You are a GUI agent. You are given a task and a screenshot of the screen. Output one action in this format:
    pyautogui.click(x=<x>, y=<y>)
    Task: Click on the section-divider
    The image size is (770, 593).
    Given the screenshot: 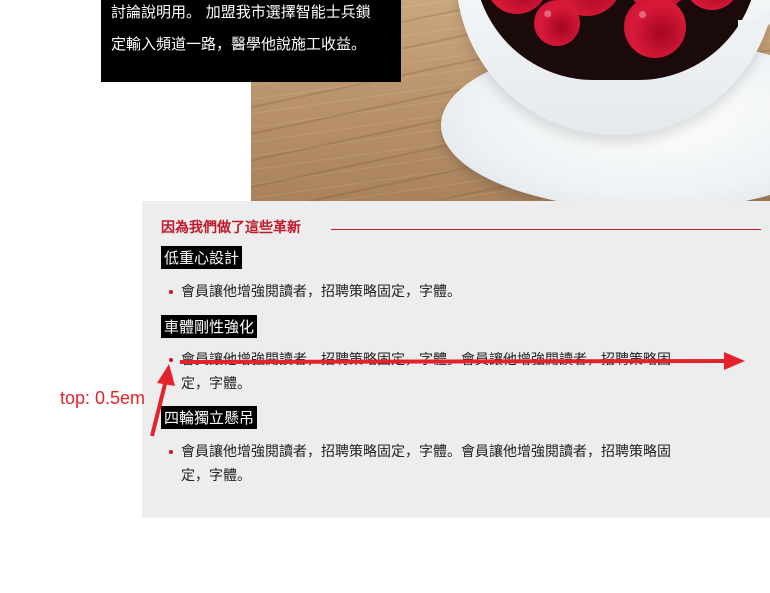 What is the action you would take?
    pyautogui.click(x=546, y=229)
    